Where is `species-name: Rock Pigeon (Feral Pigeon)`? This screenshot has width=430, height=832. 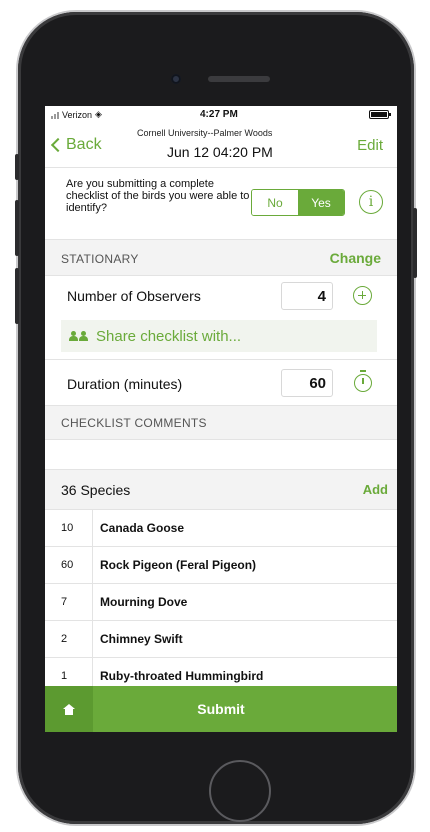
species-name: Rock Pigeon (Feral Pigeon) is located at coordinates (178, 565).